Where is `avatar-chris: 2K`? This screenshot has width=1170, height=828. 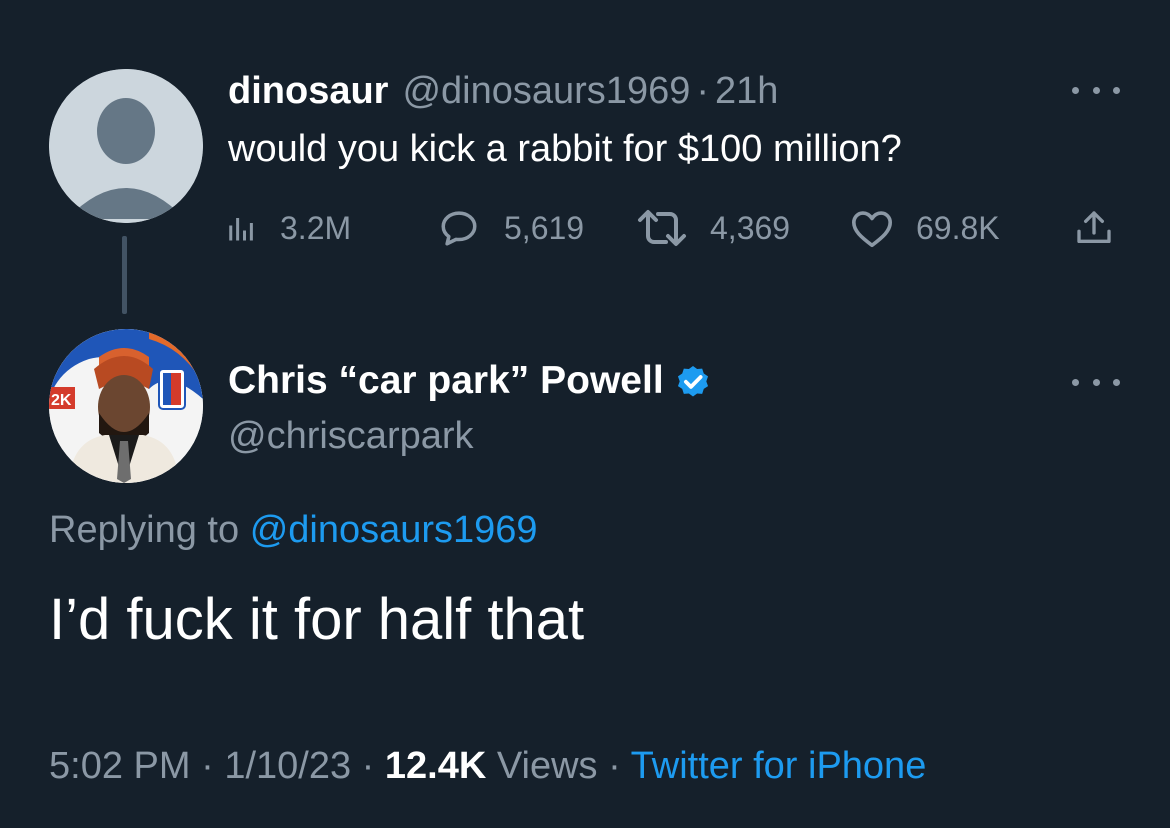
avatar-chris: 2K is located at coordinates (126, 406).